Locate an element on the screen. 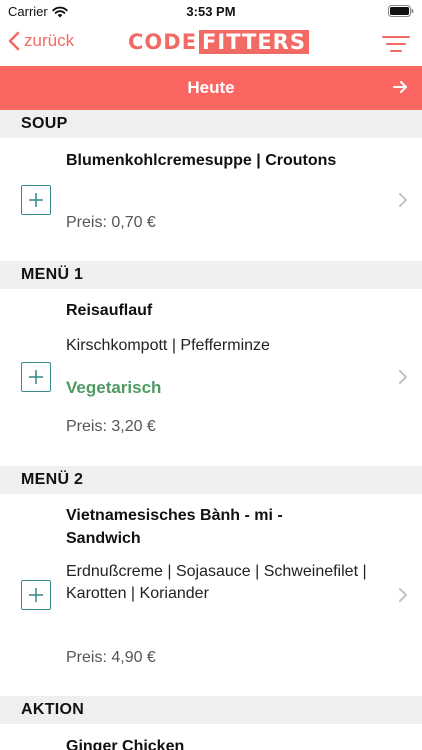 The height and width of the screenshot is (750, 422). navigation-bar: zurück CODE FITTERS is located at coordinates (211, 44).